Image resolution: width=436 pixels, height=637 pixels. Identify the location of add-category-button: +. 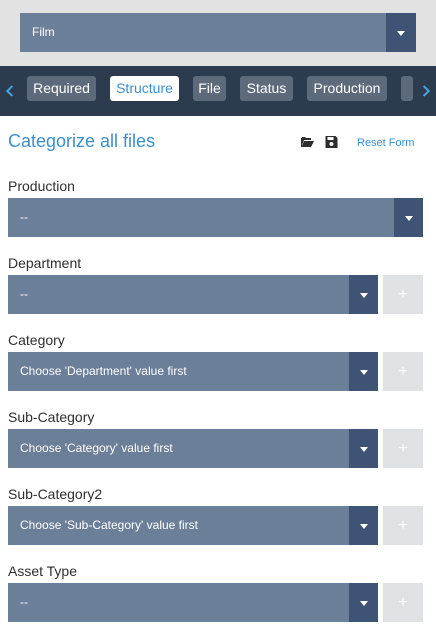
(403, 371).